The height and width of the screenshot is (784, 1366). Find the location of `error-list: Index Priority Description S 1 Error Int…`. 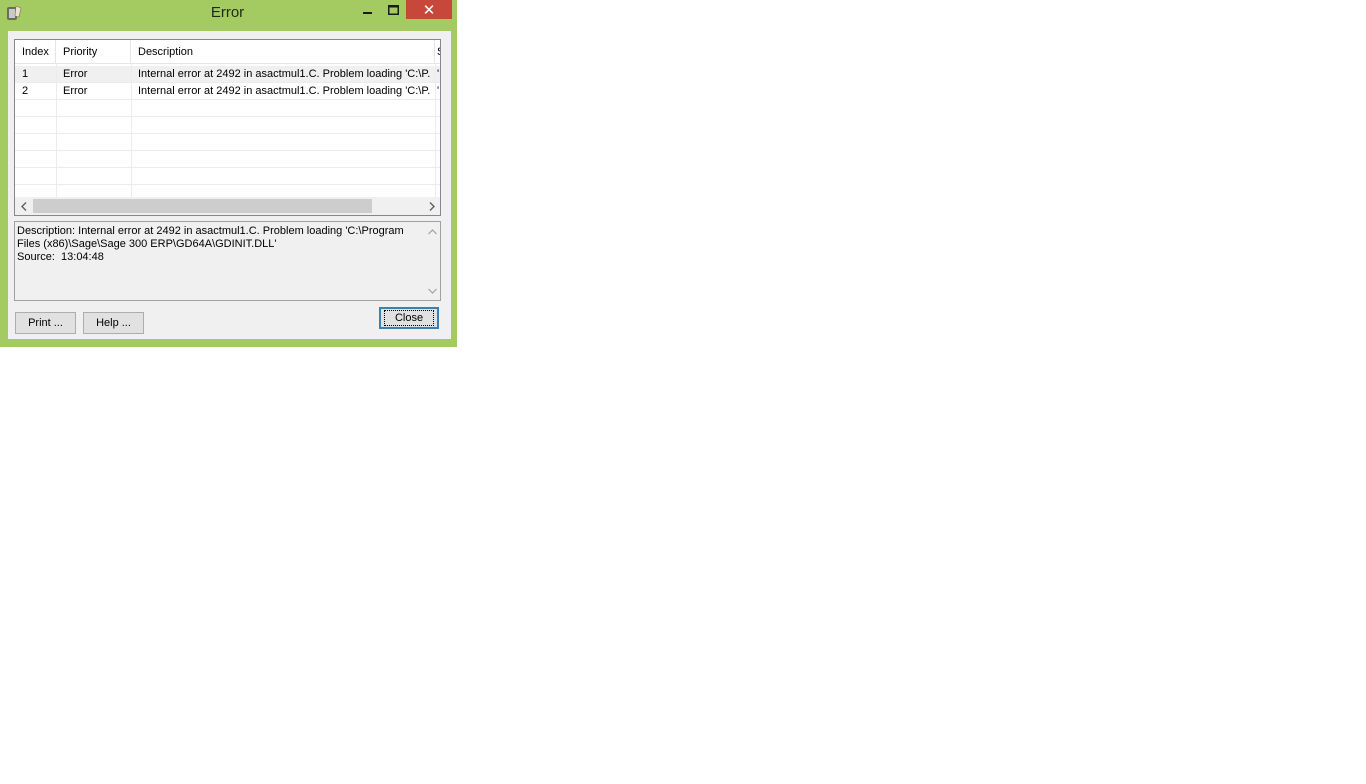

error-list: Index Priority Description S 1 Error Int… is located at coordinates (227, 127).